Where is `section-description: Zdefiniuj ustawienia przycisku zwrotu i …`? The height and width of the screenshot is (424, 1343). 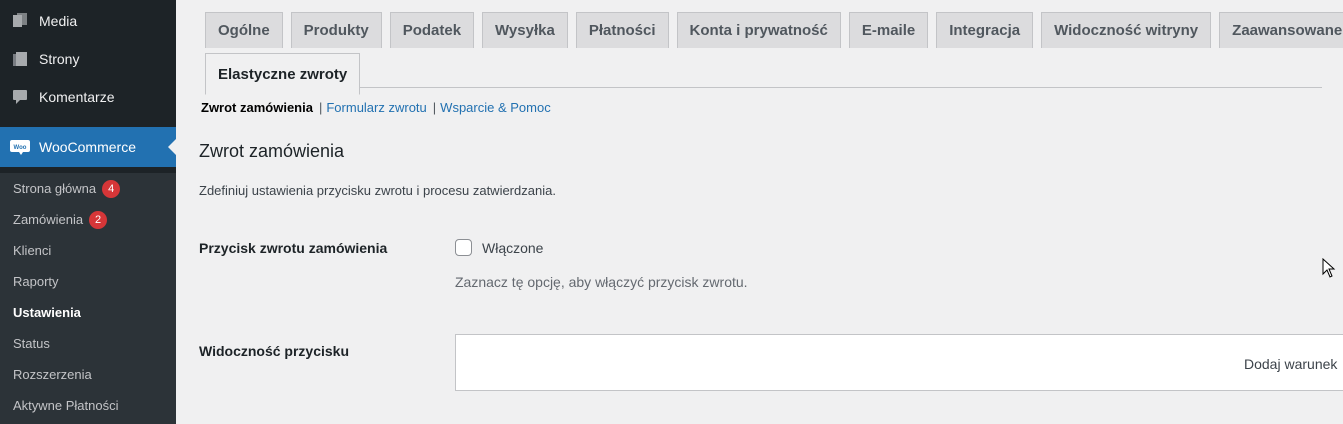 section-description: Zdefiniuj ustawienia przycisku zwrotu i … is located at coordinates (377, 190).